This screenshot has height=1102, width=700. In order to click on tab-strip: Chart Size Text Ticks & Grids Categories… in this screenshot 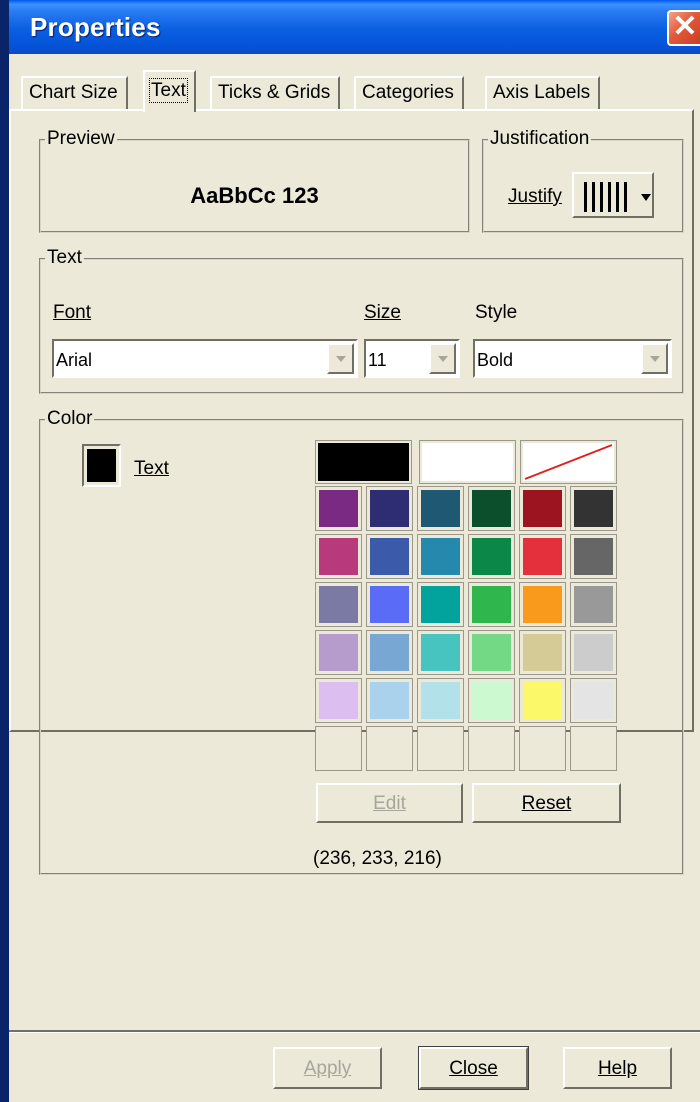, I will do `click(354, 91)`.